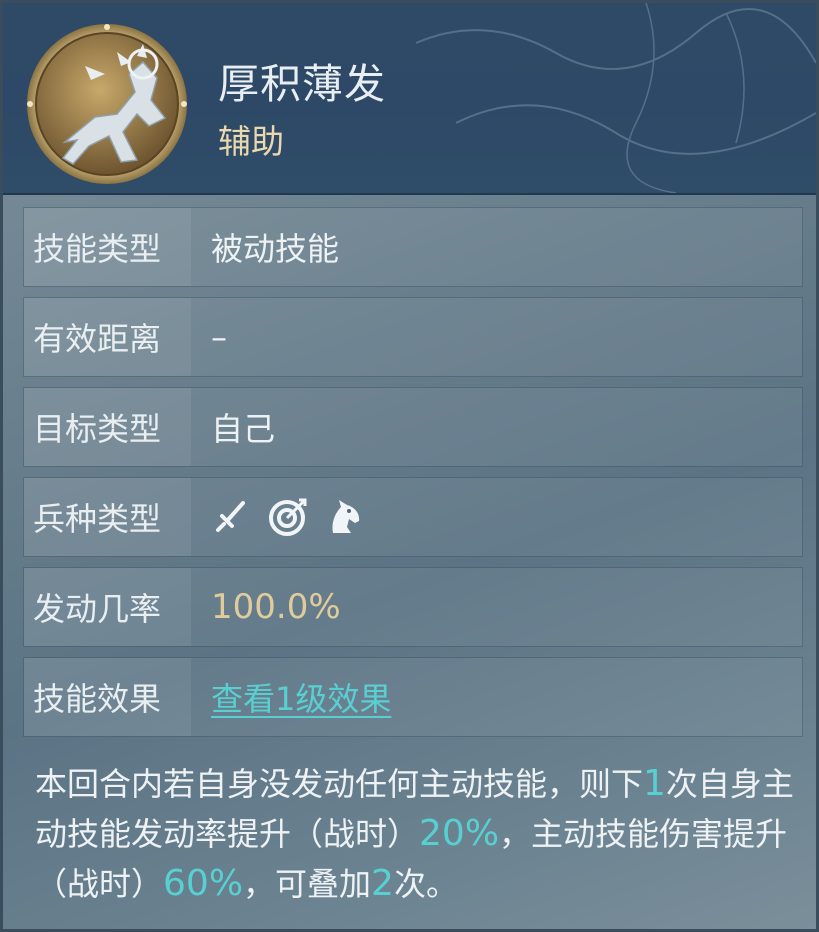 The image size is (819, 932). I want to click on row-trigger-rate: 发动几率 100.0%, so click(413, 607).